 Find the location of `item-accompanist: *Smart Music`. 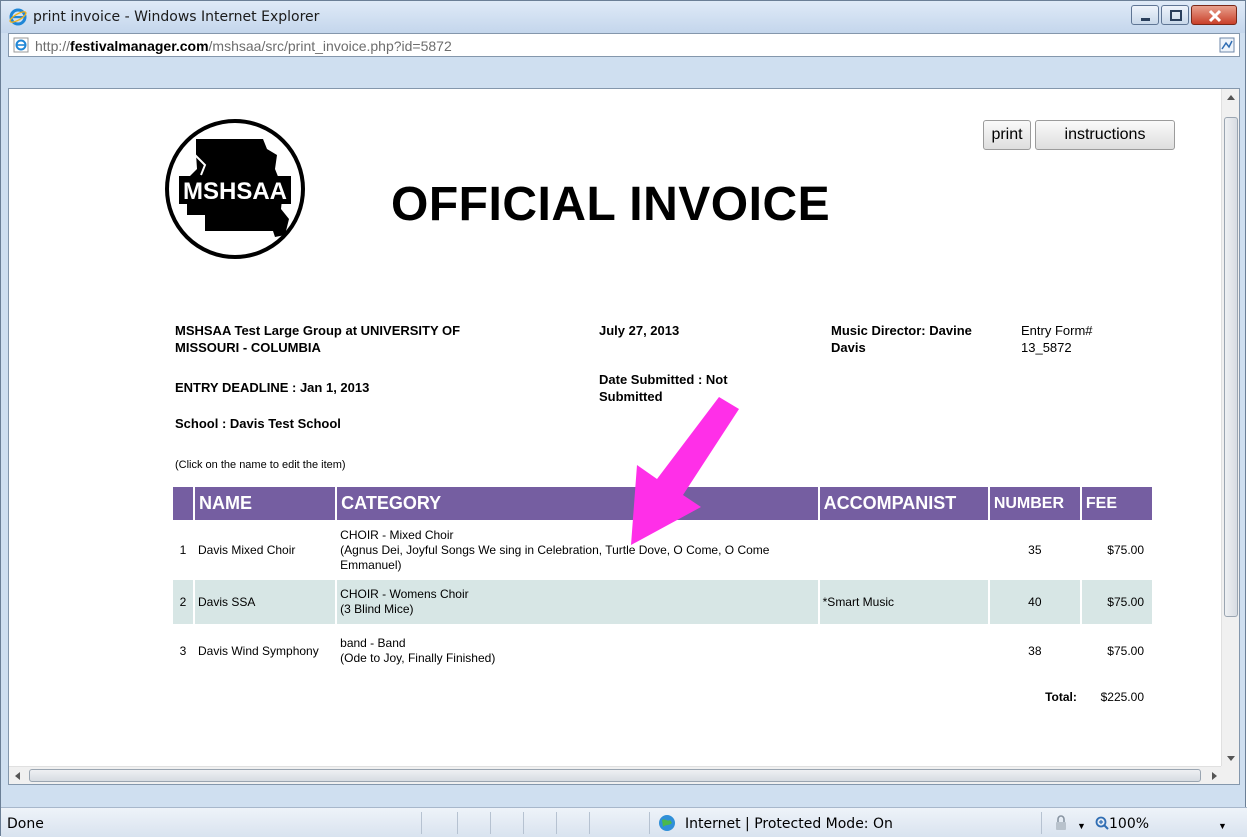

item-accompanist: *Smart Music is located at coordinates (903, 602).